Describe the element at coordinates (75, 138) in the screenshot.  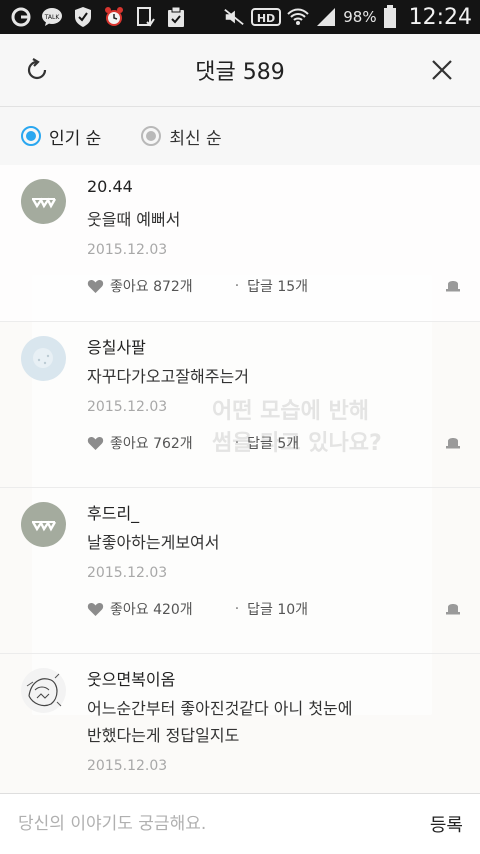
I see `sort-popular-label: 인기 순` at that location.